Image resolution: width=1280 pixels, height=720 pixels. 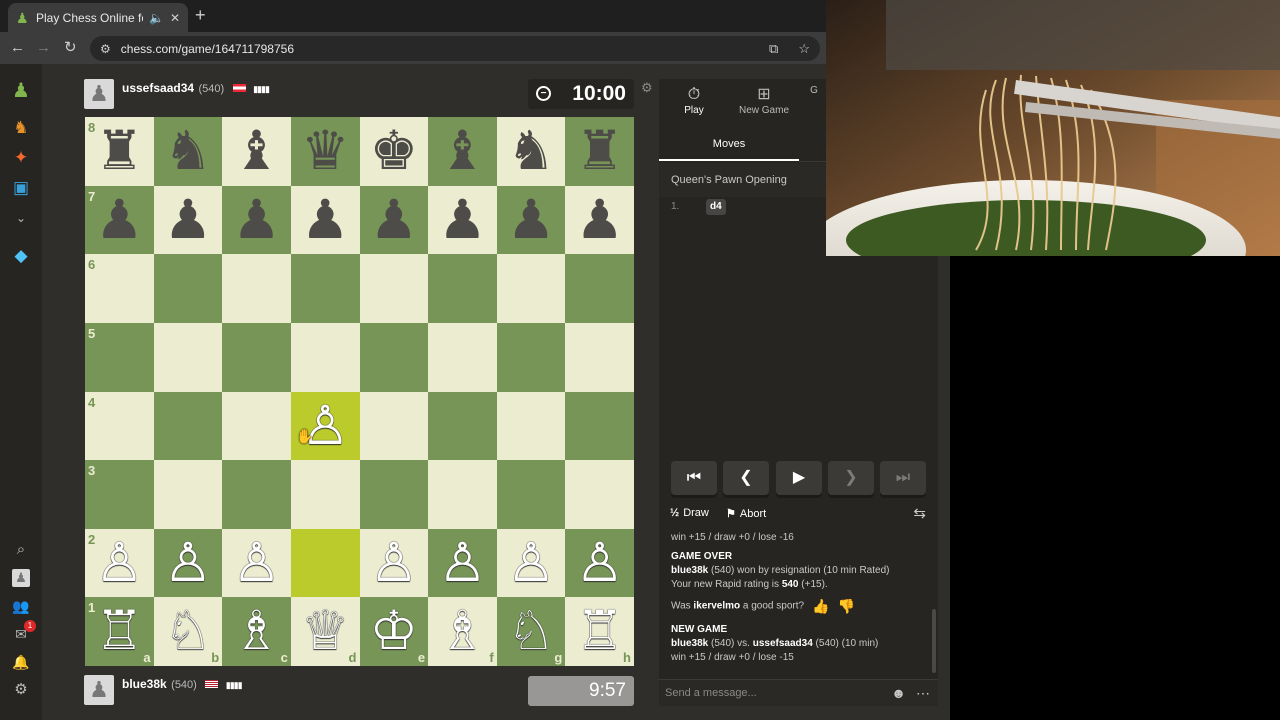 I want to click on black-piece-c7: ♟, so click(x=256, y=220).